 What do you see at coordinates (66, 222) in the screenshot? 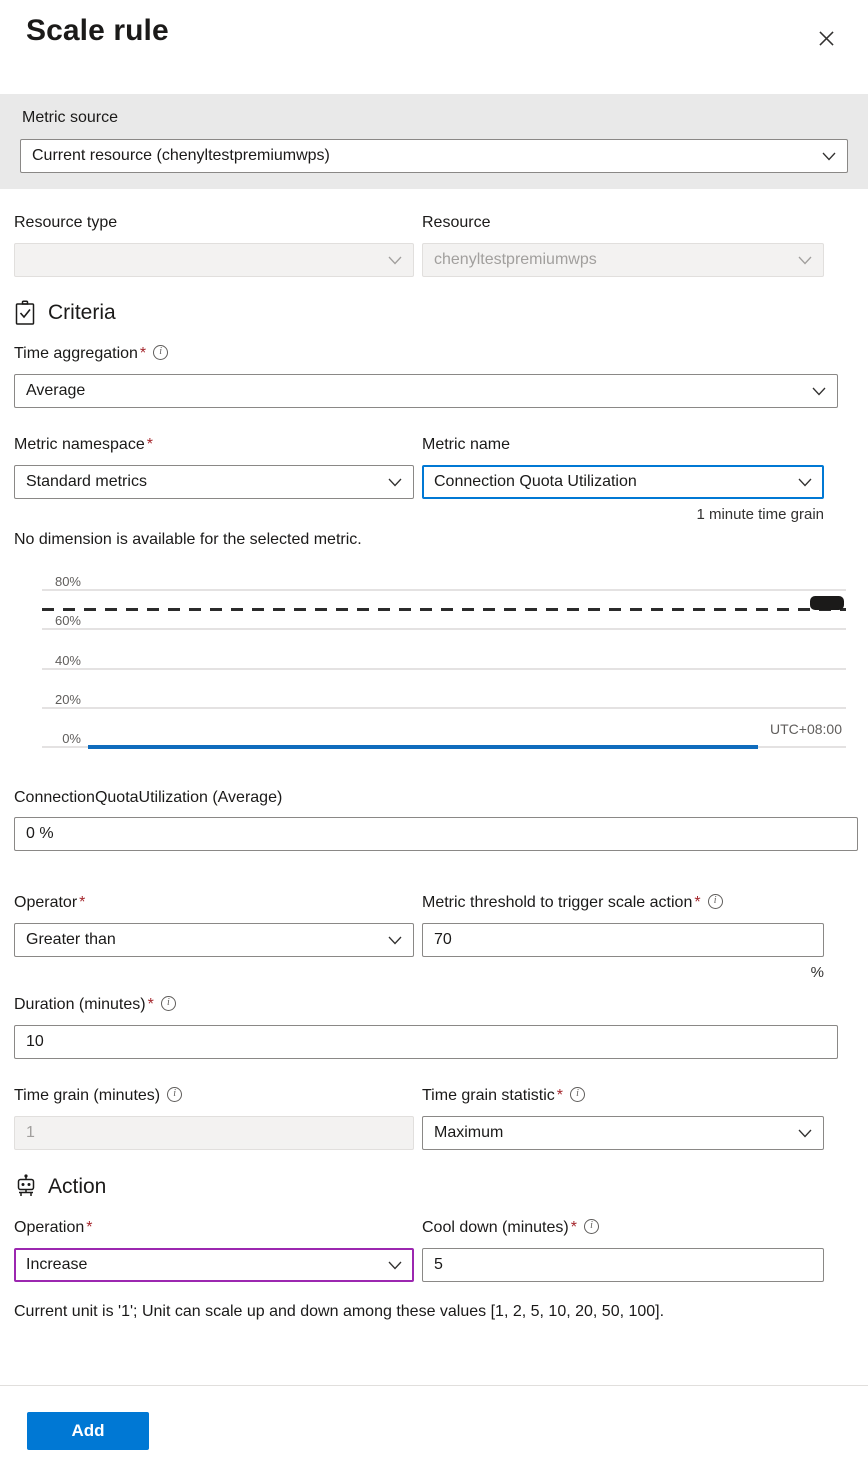
I see `resource-type-label: Resource type` at bounding box center [66, 222].